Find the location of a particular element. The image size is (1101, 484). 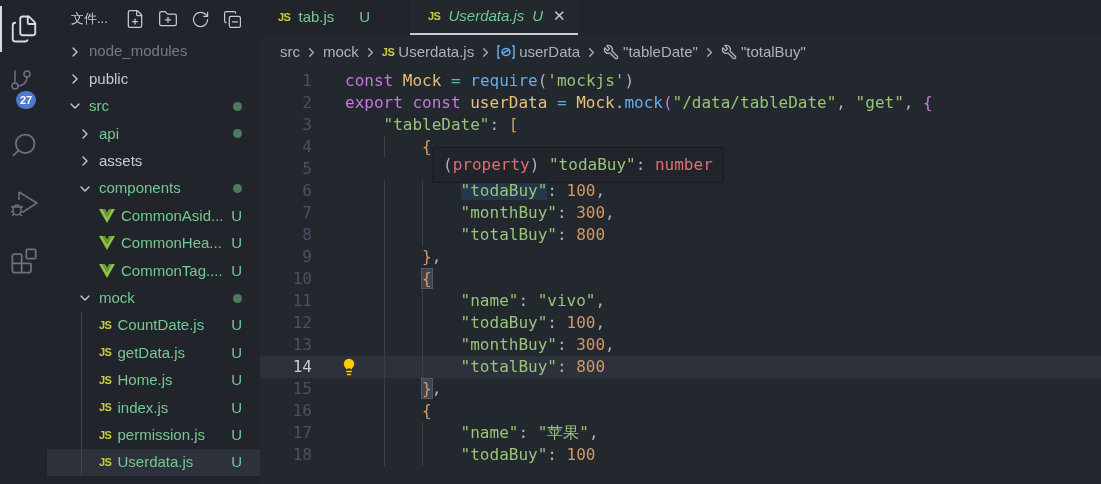

breadcrumb-item: "totalBuy" is located at coordinates (773, 52).